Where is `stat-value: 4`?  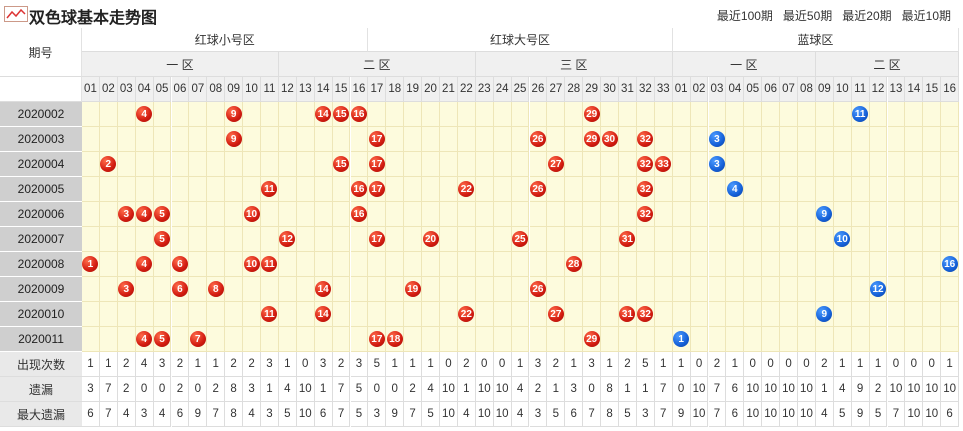
stat-value: 4 is located at coordinates (162, 414).